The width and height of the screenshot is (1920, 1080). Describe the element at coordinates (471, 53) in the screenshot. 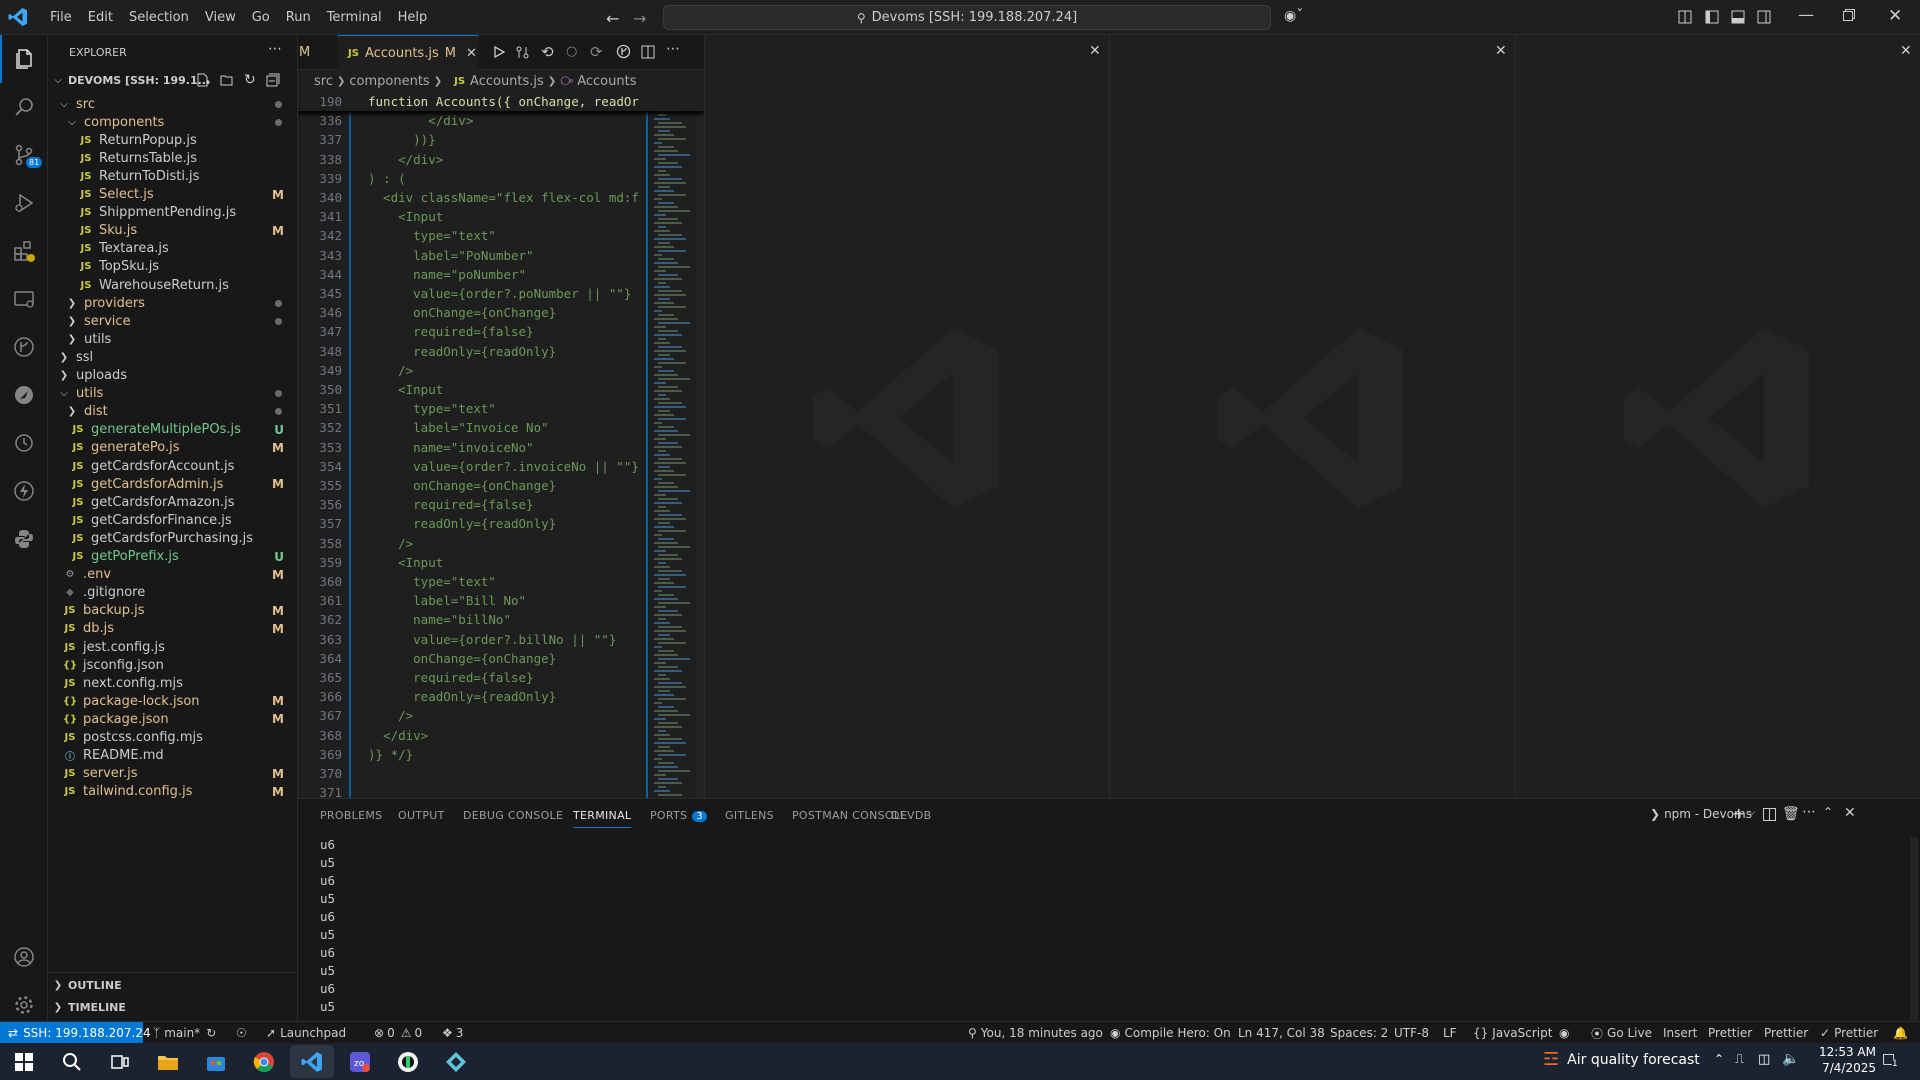

I see `close-tab-icon: ✕` at that location.